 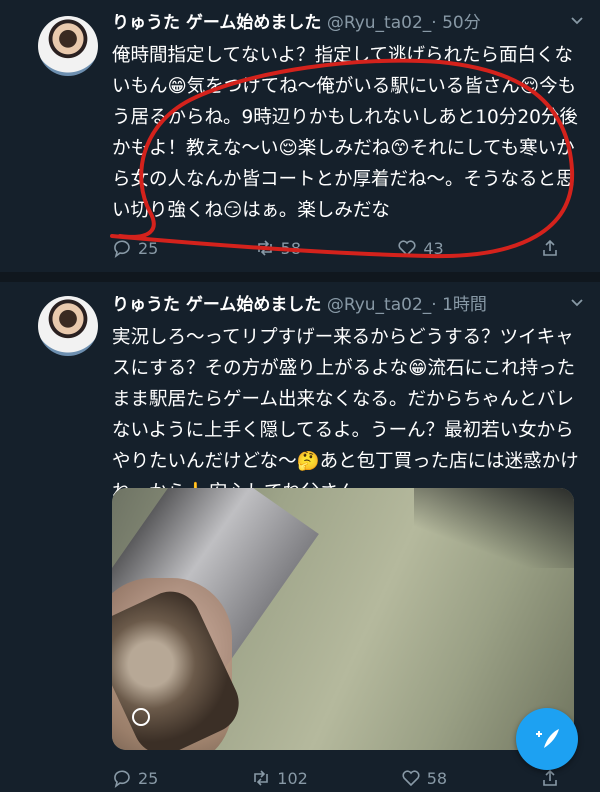 I want to click on photo-background, so click(x=494, y=528).